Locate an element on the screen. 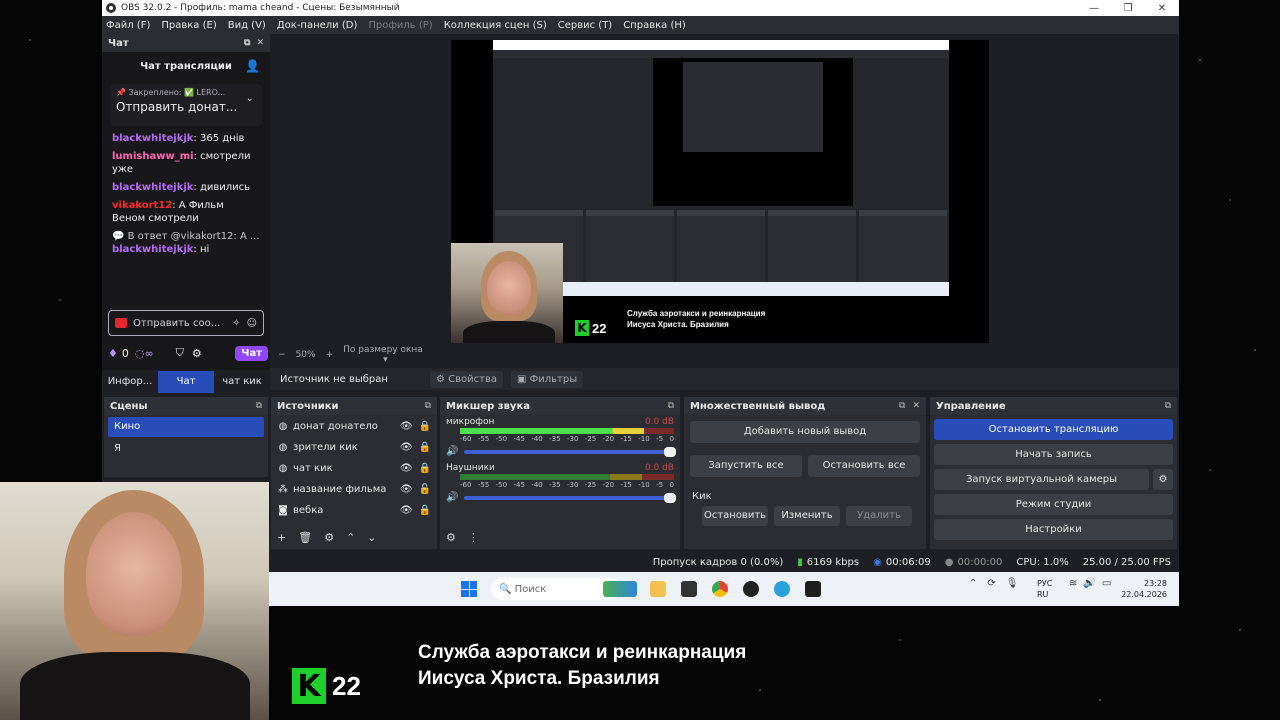 The image size is (1280, 720). arrow-up-icon: ⌃ is located at coordinates (350, 537).